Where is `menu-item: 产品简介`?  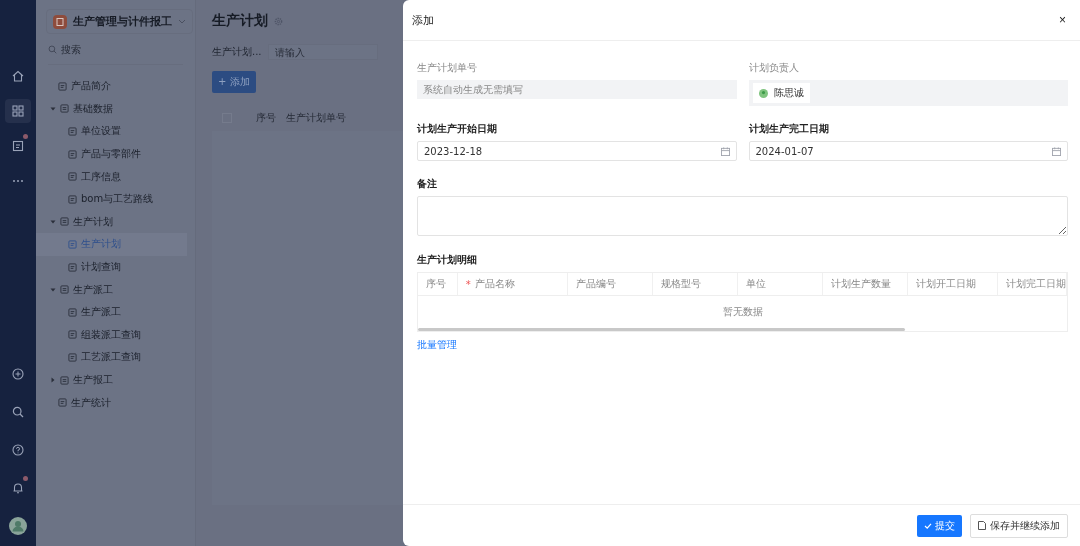
menu-item: 产品简介 is located at coordinates (115, 86).